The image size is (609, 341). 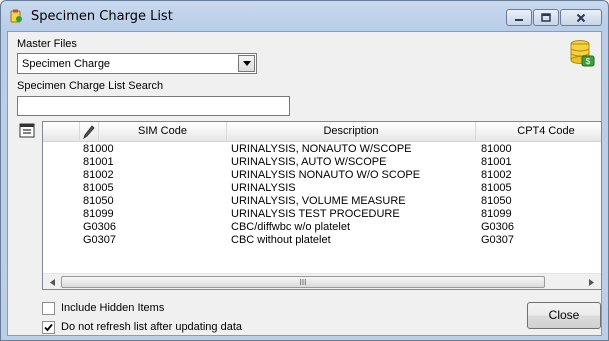 I want to click on cell-description: URINALYSIS NONAUTO W/O SCOPE, so click(x=326, y=175).